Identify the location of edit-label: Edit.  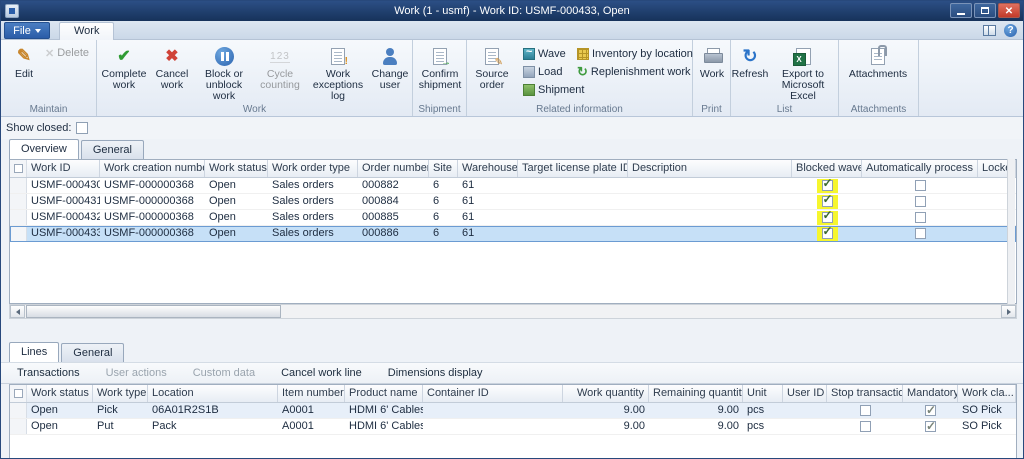
(24, 74).